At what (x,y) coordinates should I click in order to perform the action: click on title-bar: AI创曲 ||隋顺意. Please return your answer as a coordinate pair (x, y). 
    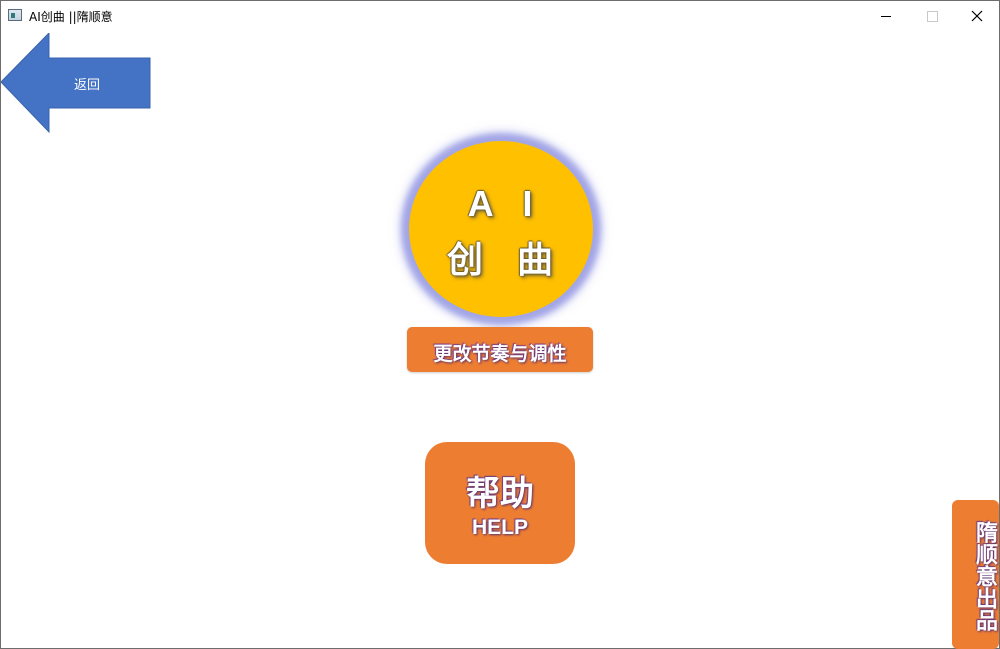
    Looking at the image, I should click on (500, 16).